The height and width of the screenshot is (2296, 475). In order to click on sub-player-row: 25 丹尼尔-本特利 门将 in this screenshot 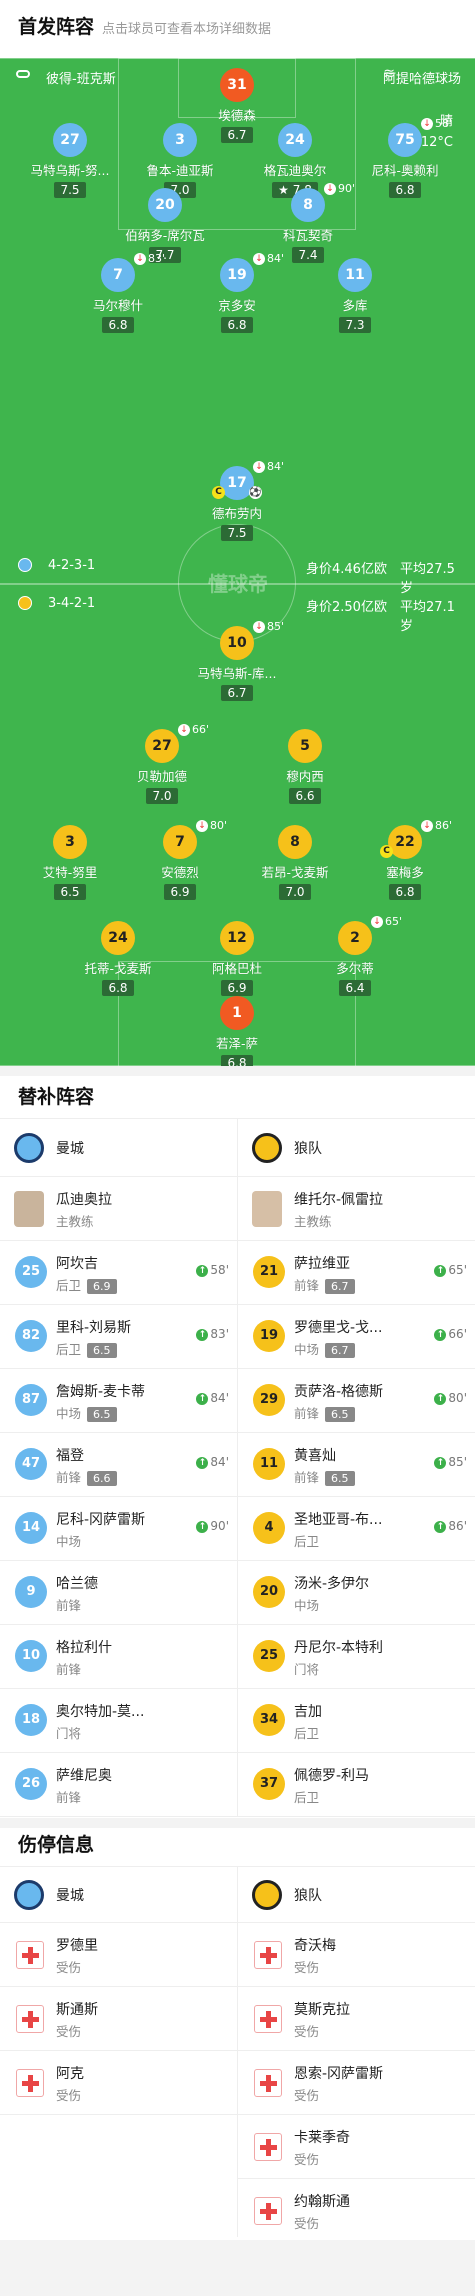, I will do `click(356, 1657)`.